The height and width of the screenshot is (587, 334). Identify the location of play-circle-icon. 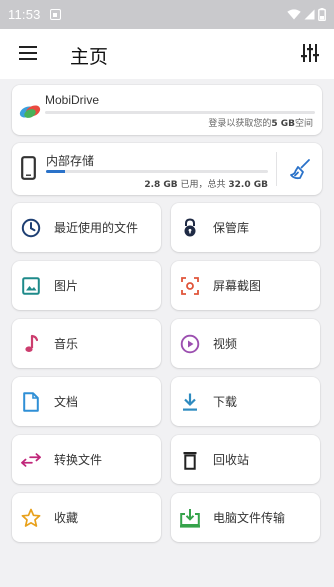
(190, 344).